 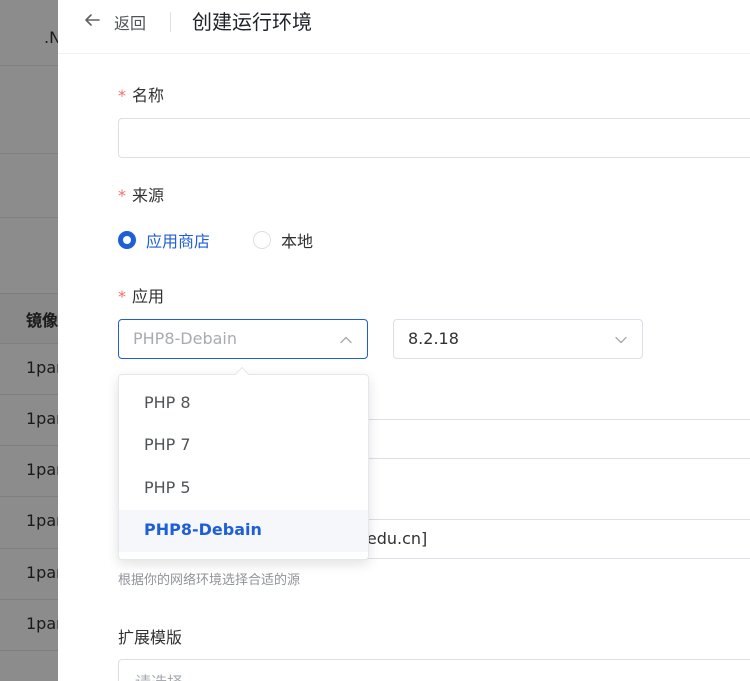 I want to click on name-input, so click(x=434, y=138).